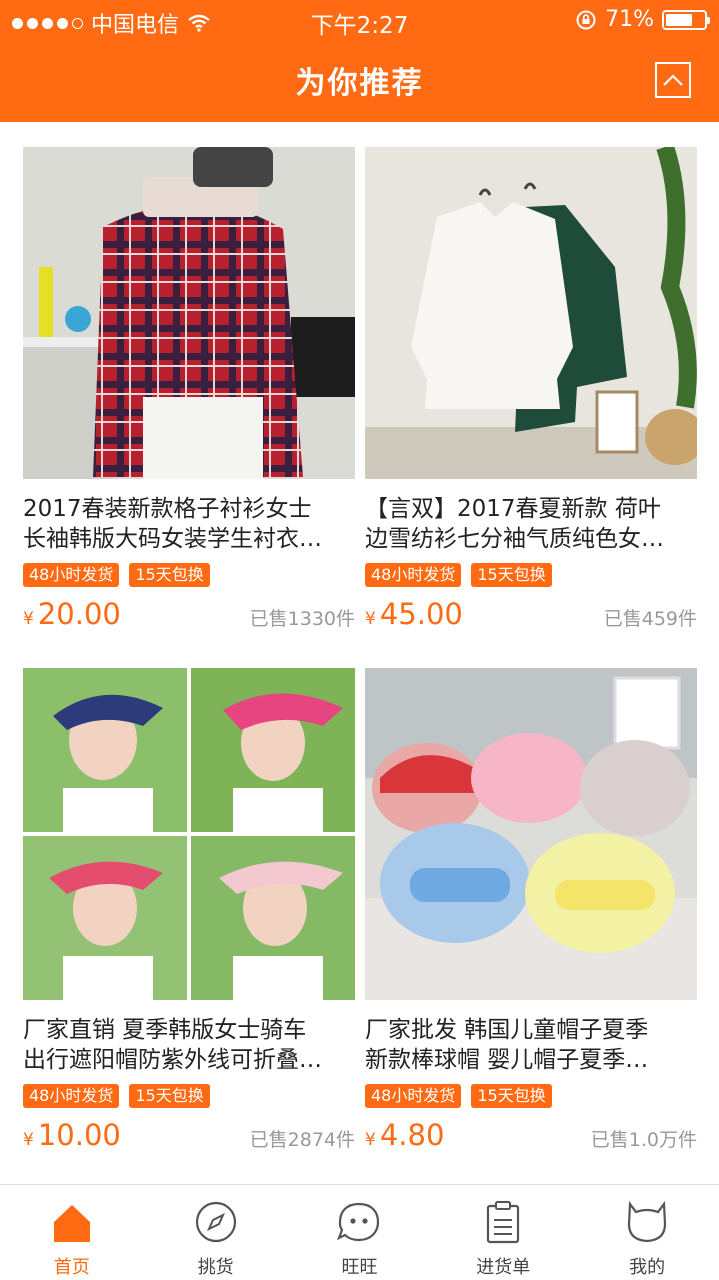 The height and width of the screenshot is (1280, 719). I want to click on sold-count: 已售1.0万件, so click(643, 1140).